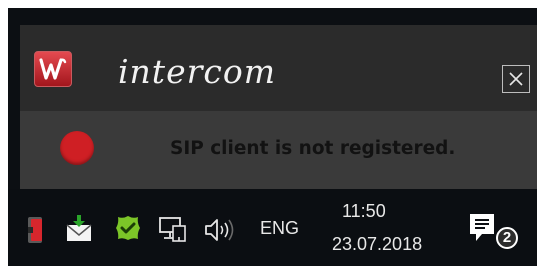  What do you see at coordinates (173, 230) in the screenshot?
I see `network-icon` at bounding box center [173, 230].